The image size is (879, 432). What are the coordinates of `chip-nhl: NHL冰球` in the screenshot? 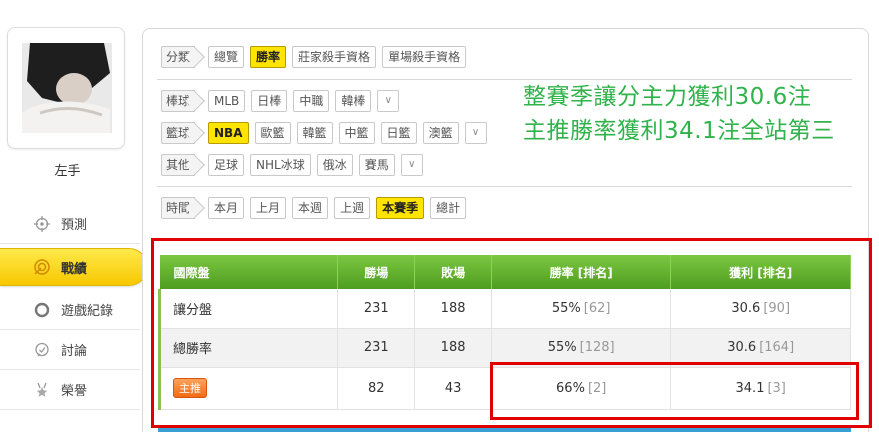 It's located at (280, 165).